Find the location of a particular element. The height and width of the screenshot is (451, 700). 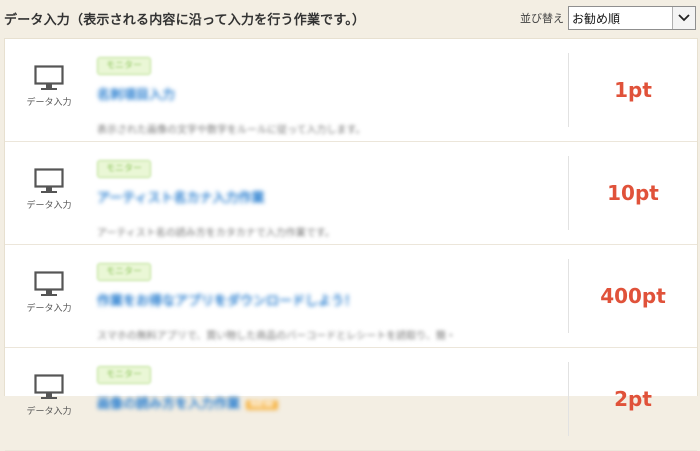

task-description: 表示された画像の文字や数字をルールに従って入力します。 is located at coordinates (231, 130).